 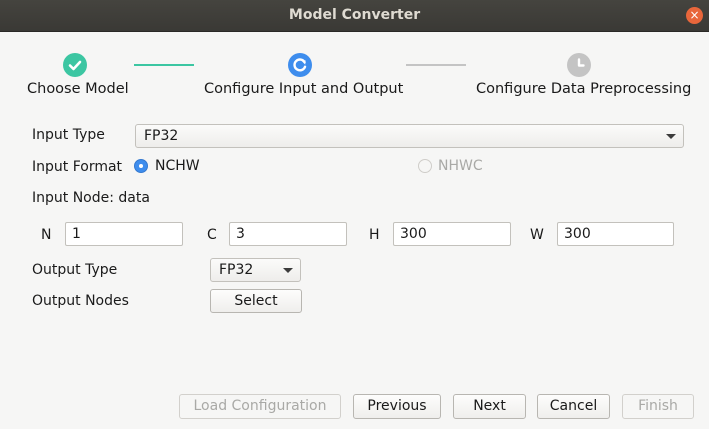 What do you see at coordinates (68, 135) in the screenshot?
I see `input-type-label: Input Type` at bounding box center [68, 135].